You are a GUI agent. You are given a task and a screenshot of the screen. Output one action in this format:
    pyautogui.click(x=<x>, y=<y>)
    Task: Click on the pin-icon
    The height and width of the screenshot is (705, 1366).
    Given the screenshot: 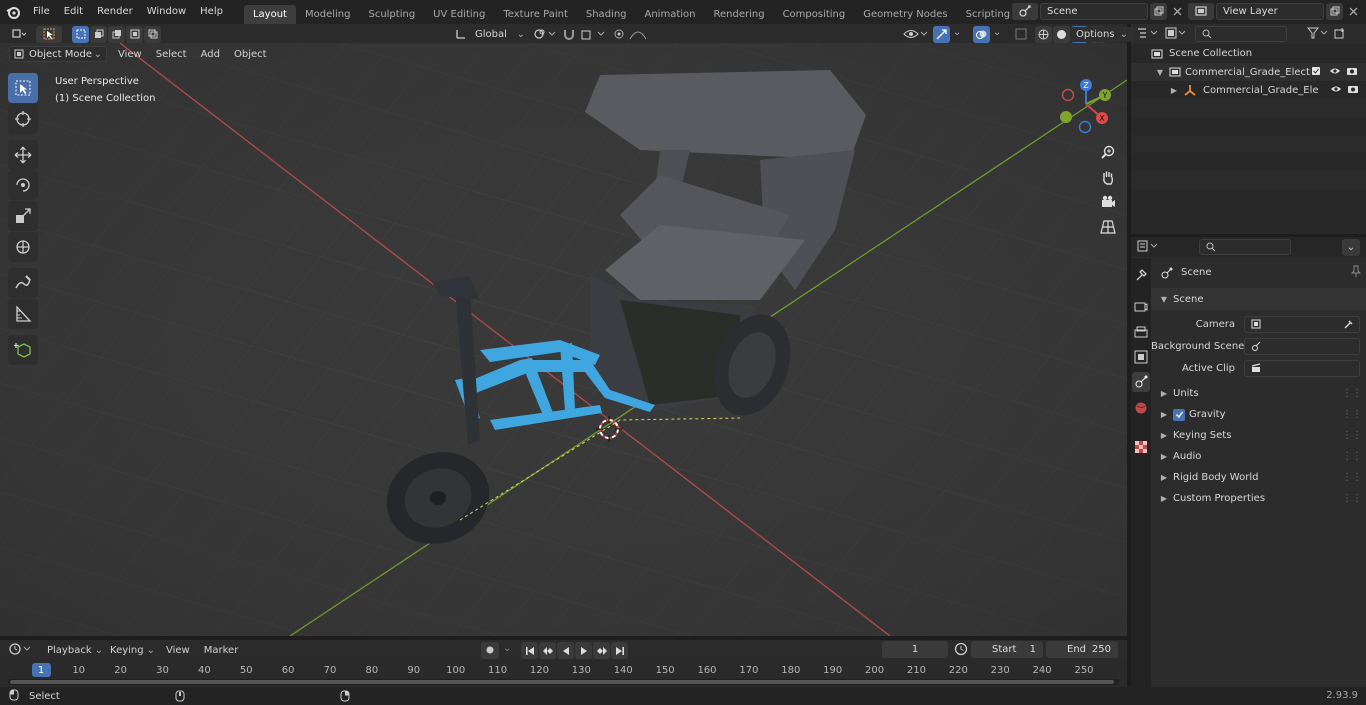 What is the action you would take?
    pyautogui.click(x=1356, y=272)
    